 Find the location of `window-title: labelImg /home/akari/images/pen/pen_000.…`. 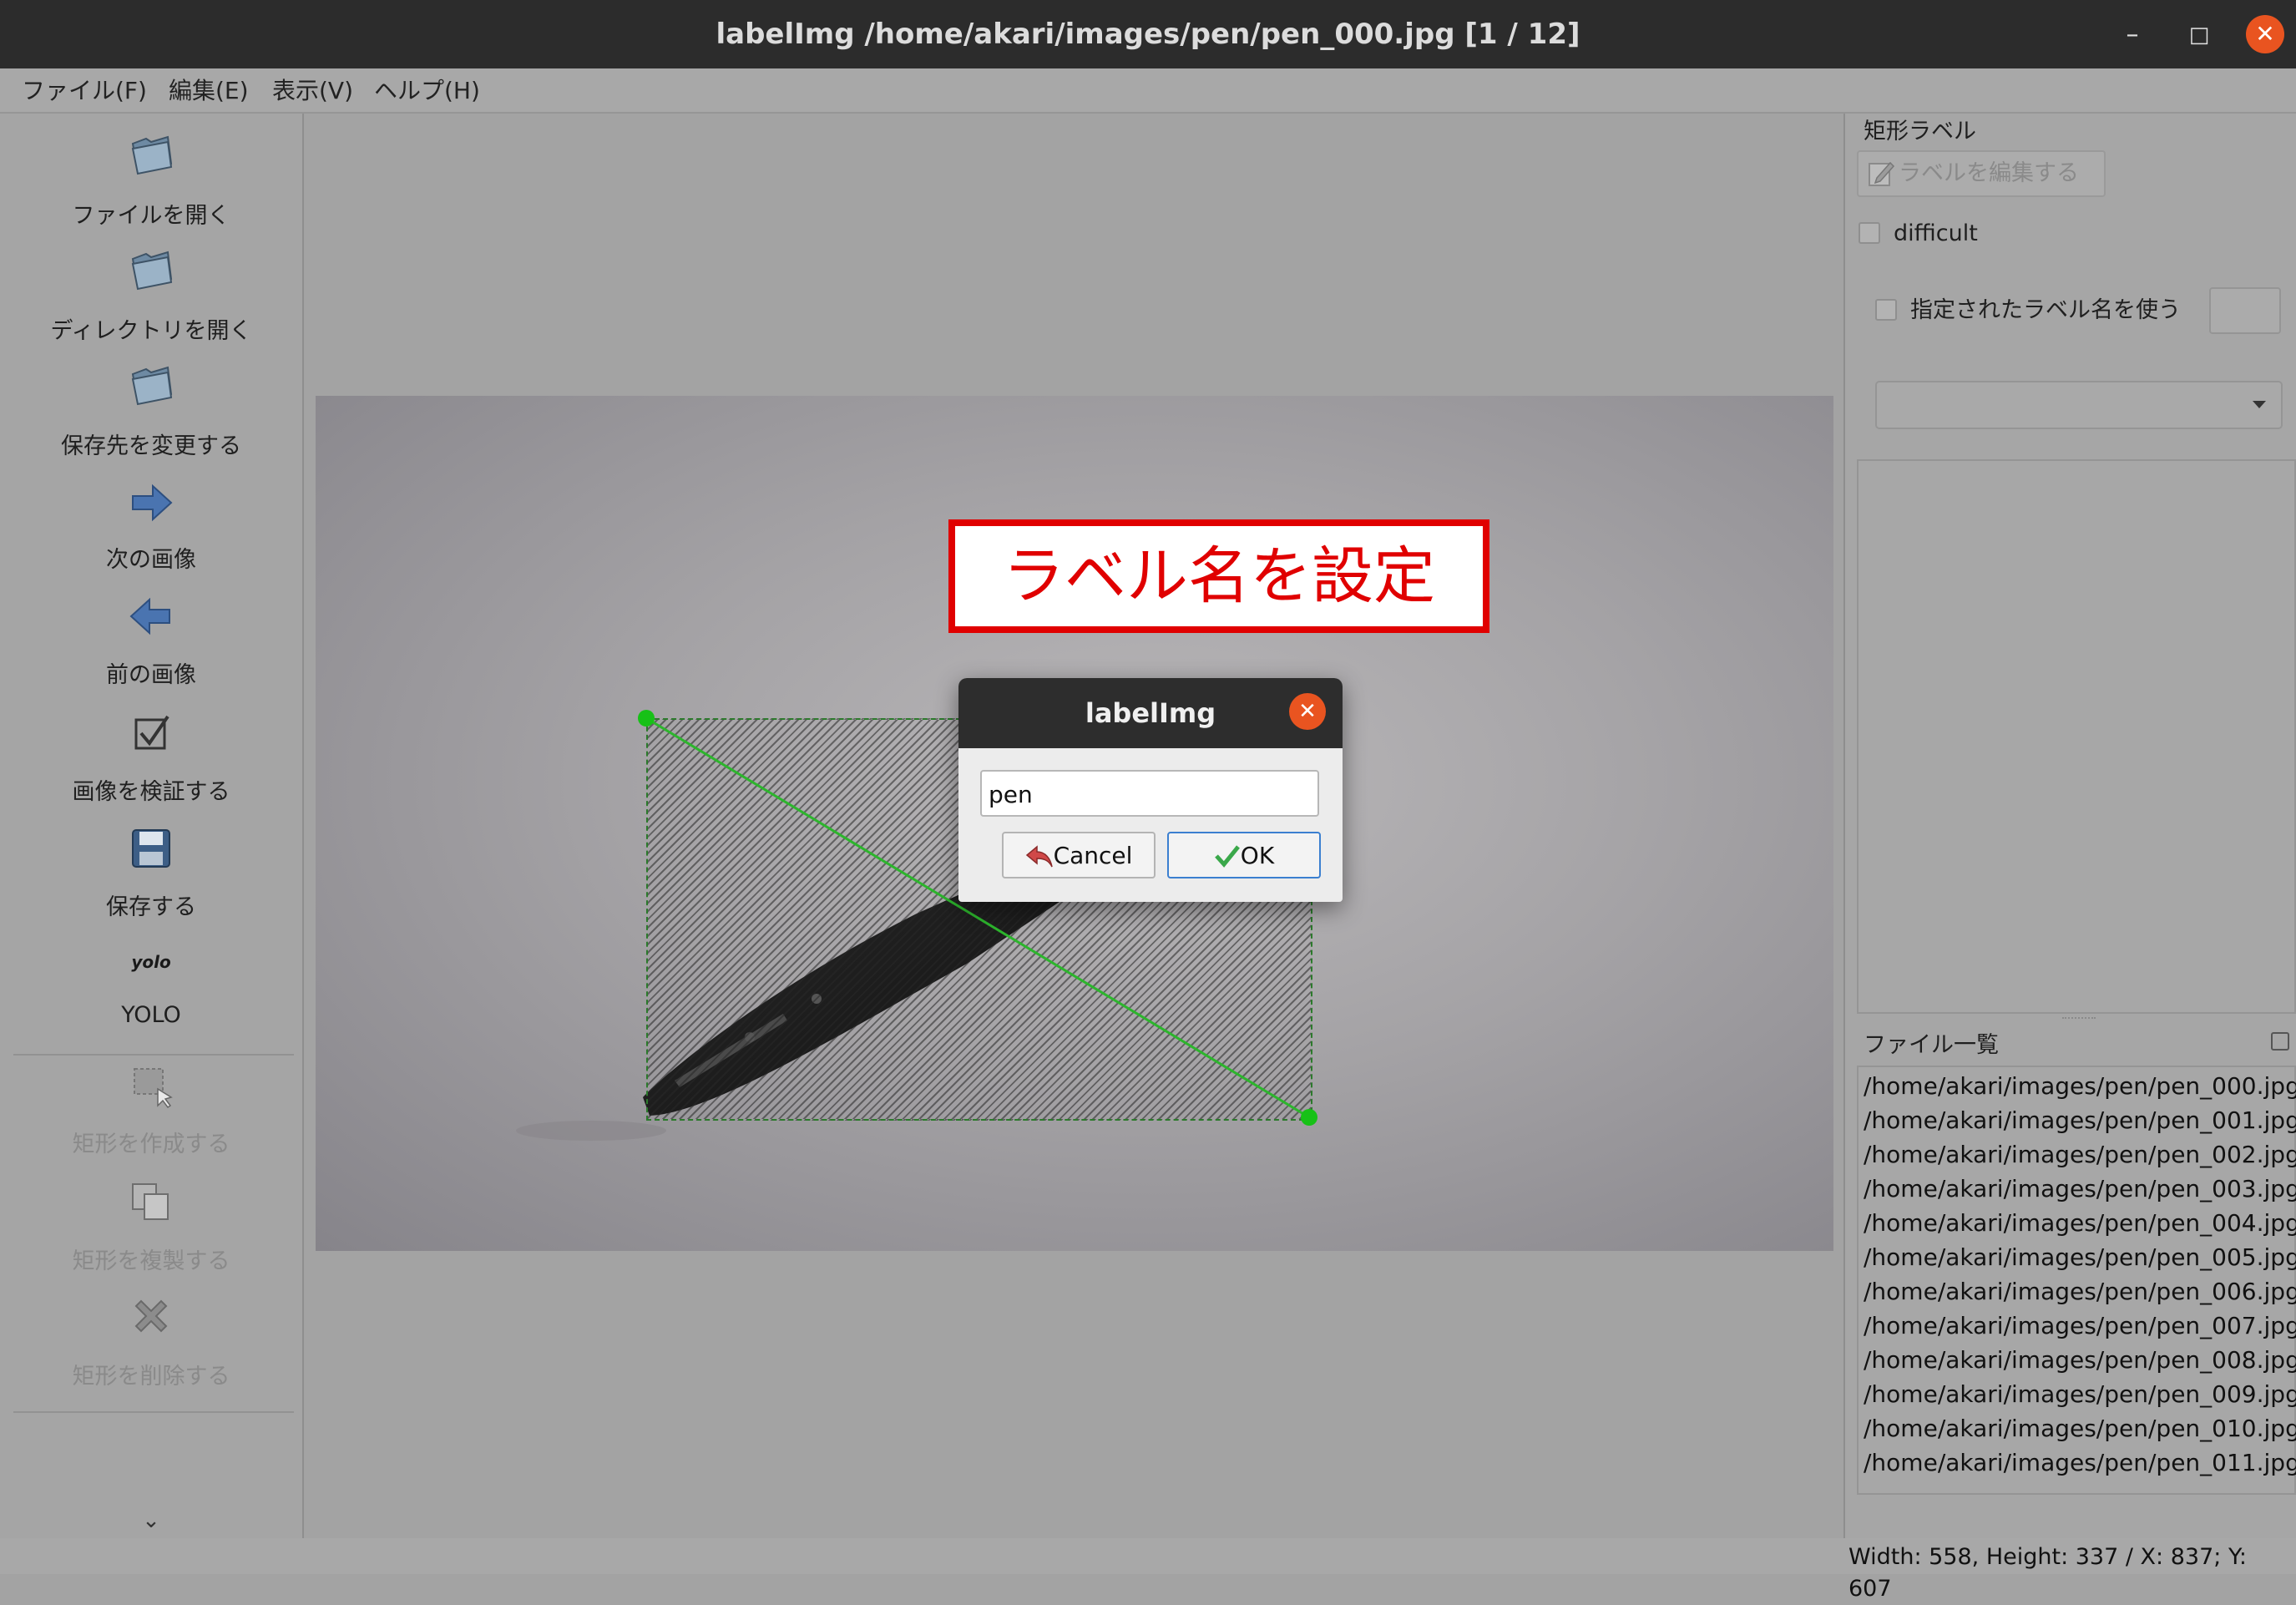

window-title: labelImg /home/akari/images/pen/pen_000.… is located at coordinates (1148, 34).